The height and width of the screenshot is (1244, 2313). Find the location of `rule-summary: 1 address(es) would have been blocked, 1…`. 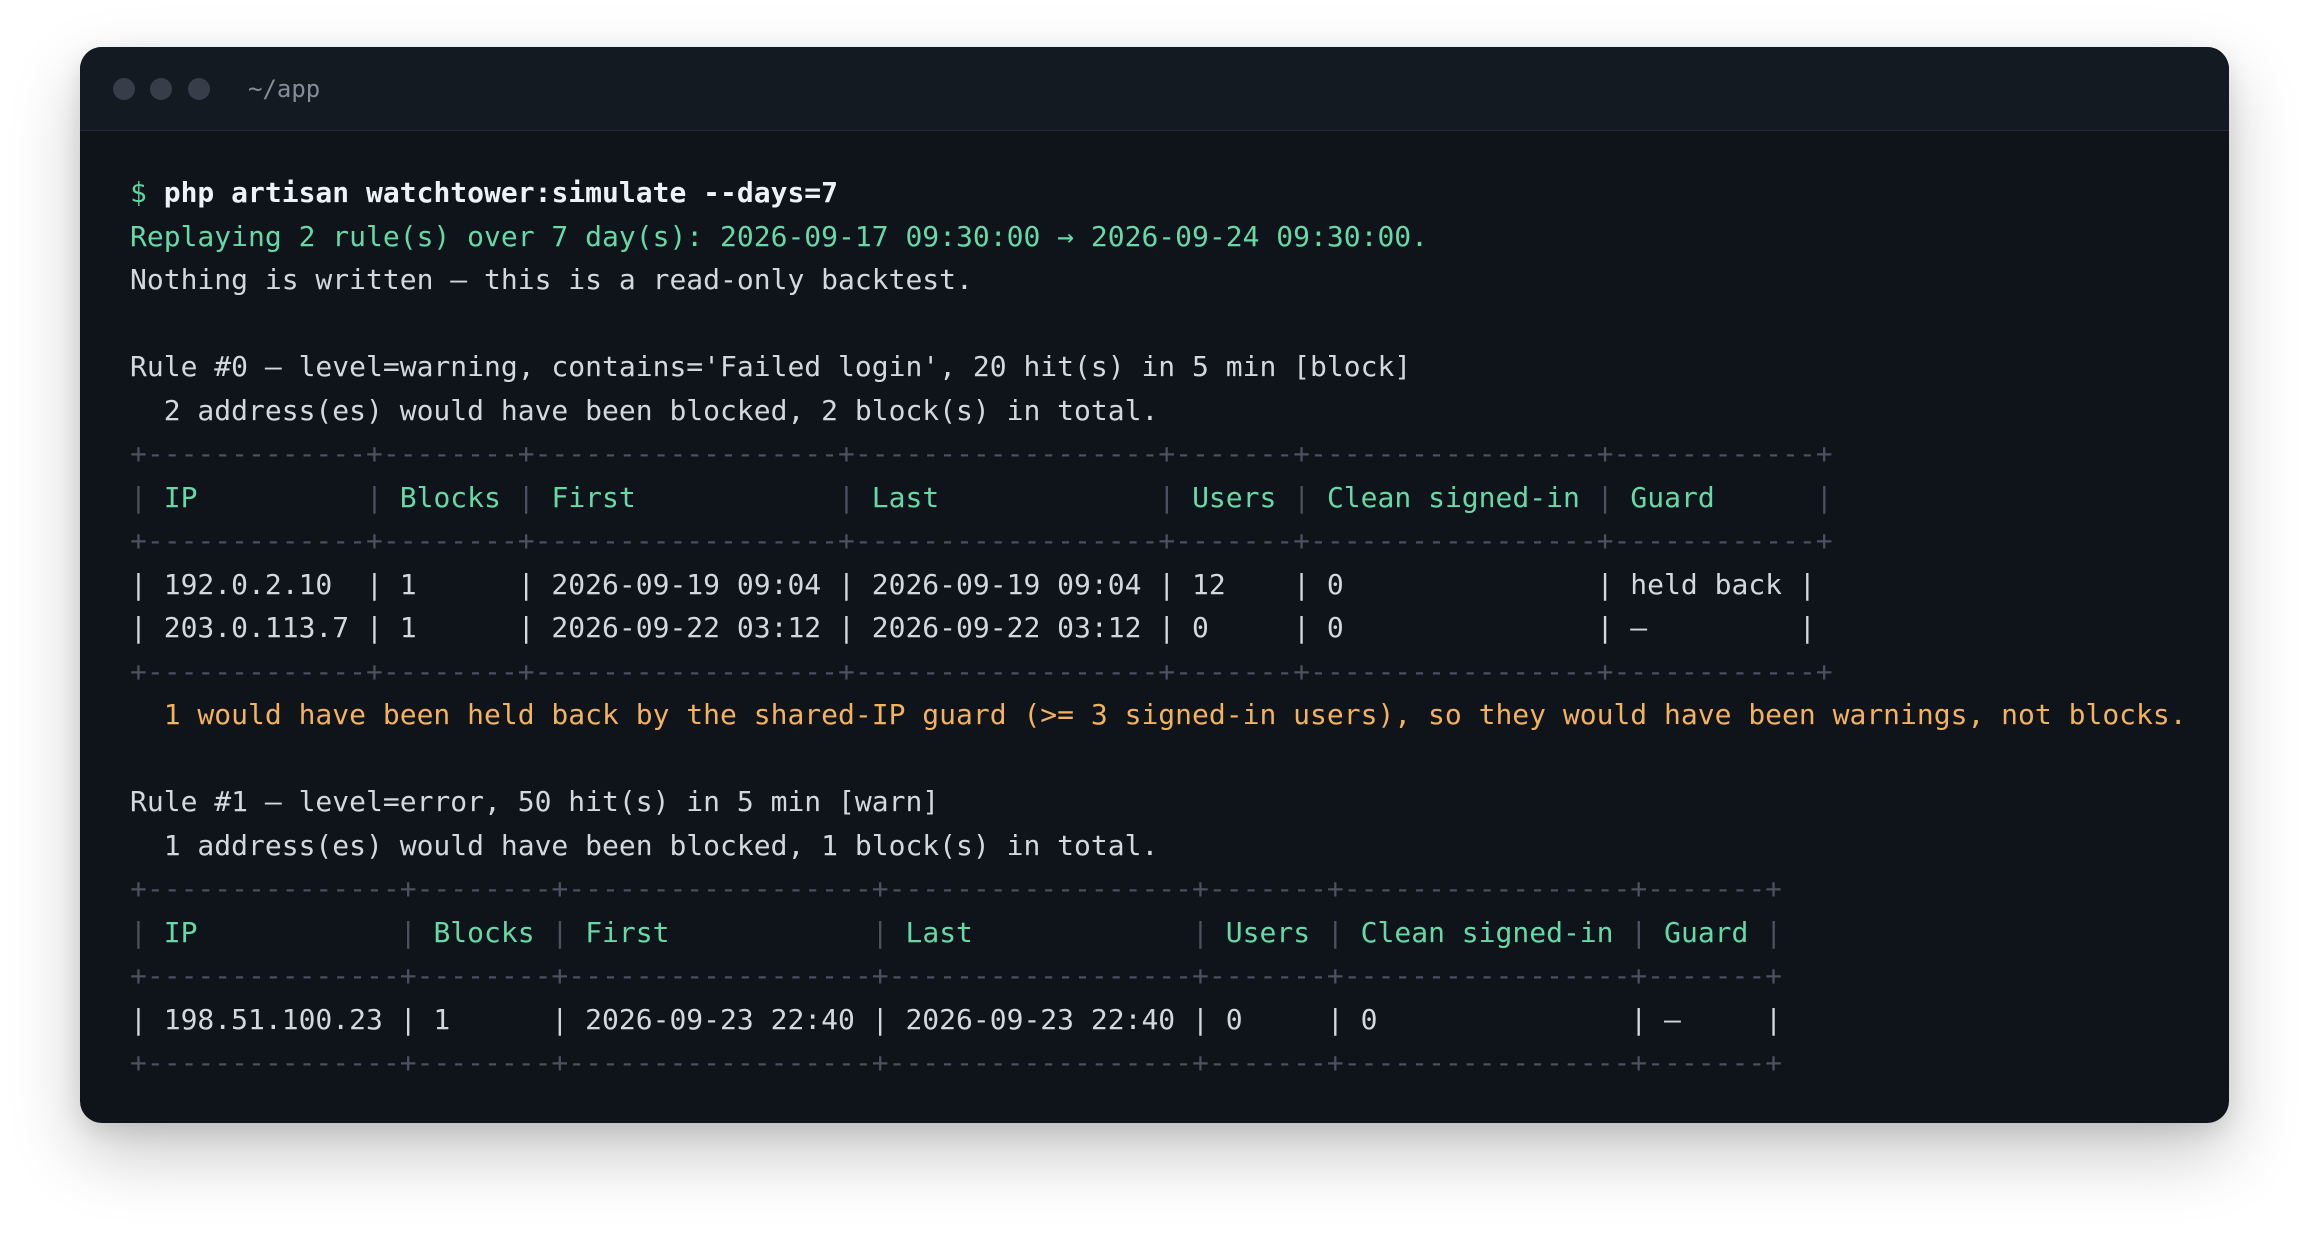

rule-summary: 1 address(es) would have been blocked, 1… is located at coordinates (644, 845).